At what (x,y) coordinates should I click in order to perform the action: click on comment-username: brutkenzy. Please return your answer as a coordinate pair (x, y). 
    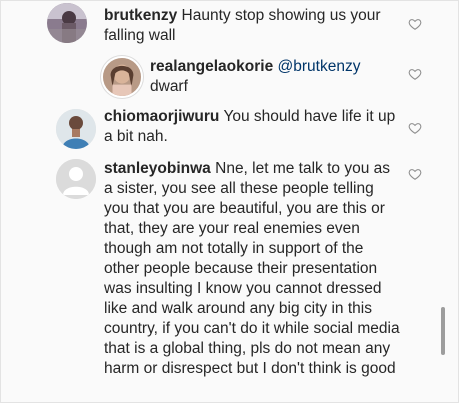
    Looking at the image, I should click on (140, 15).